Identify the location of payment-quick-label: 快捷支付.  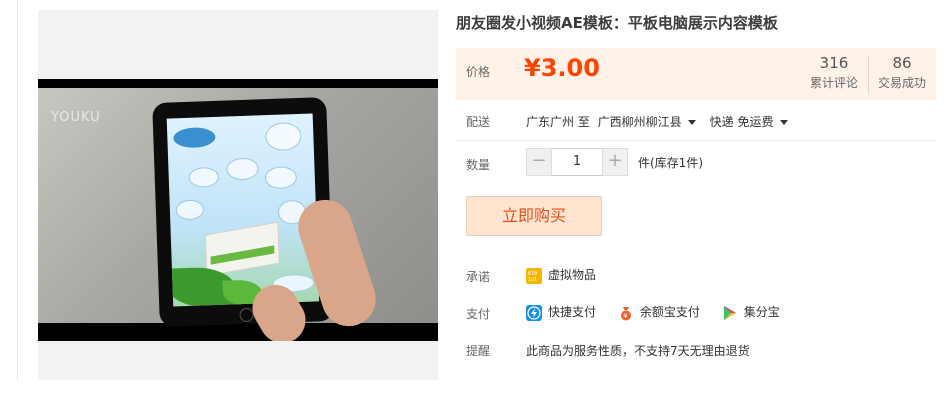
(572, 312).